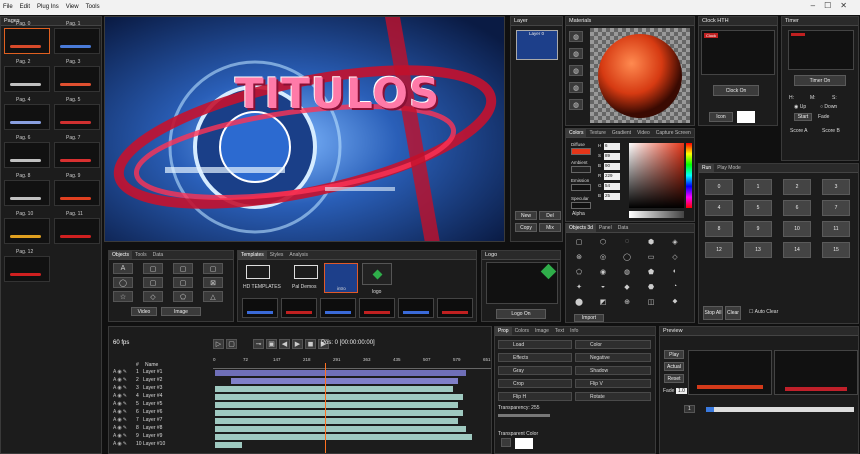 Image resolution: width=860 pixels, height=454 pixels. I want to click on tab: Texture, so click(597, 133).